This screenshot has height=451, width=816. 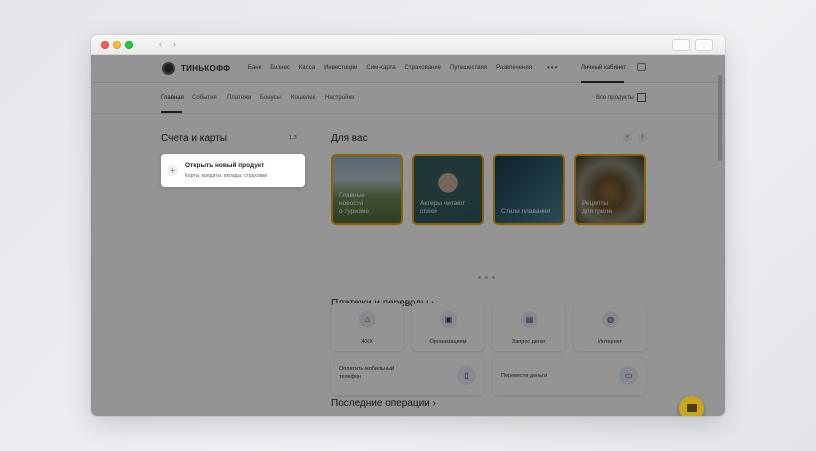 I want to click on minimize-window-button, so click(x=117, y=45).